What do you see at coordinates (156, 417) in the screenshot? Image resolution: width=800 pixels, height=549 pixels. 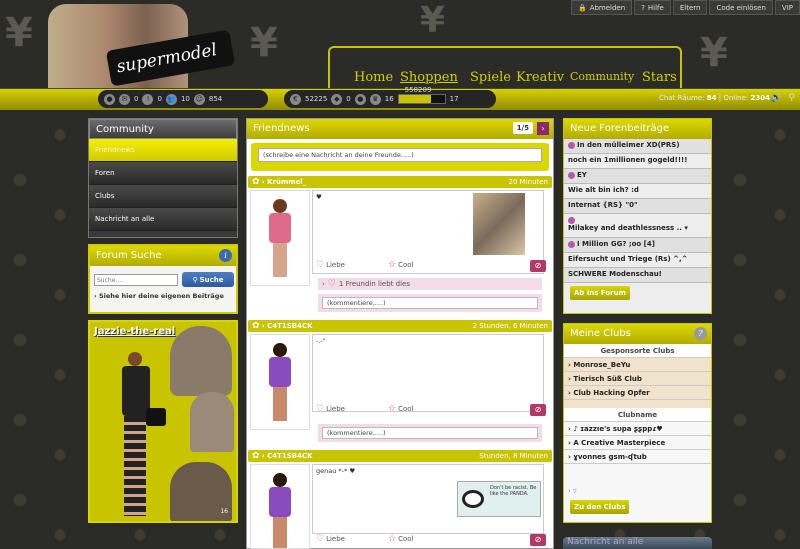 I see `profile-avatar-bag` at bounding box center [156, 417].